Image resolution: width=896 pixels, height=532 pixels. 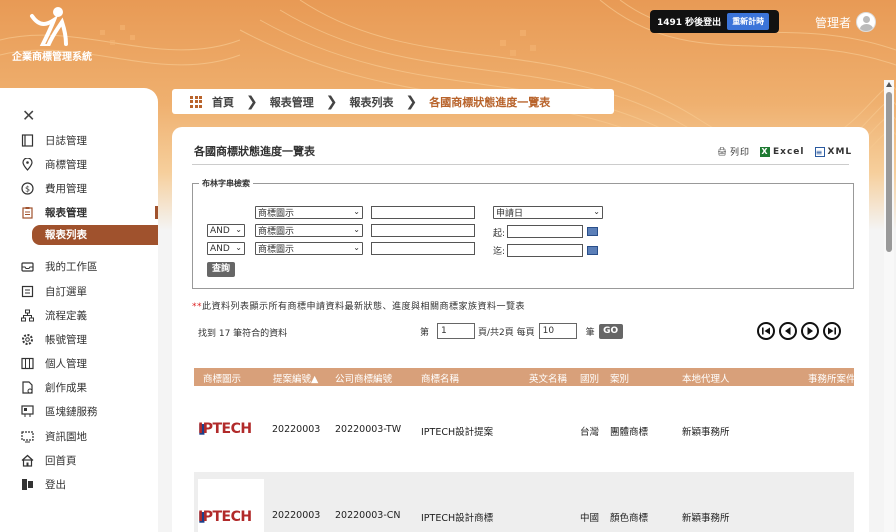 I want to click on dollar-icon: $, so click(x=27, y=188).